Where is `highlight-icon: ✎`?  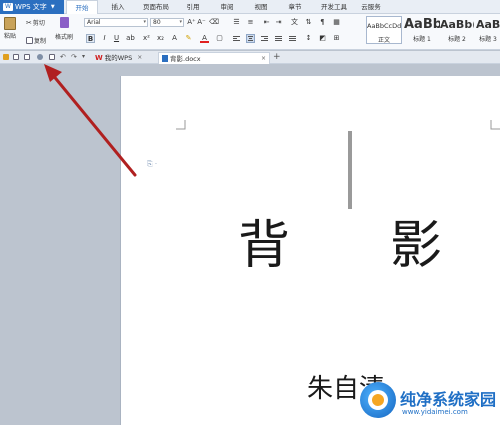
highlight-icon: ✎ is located at coordinates (188, 38).